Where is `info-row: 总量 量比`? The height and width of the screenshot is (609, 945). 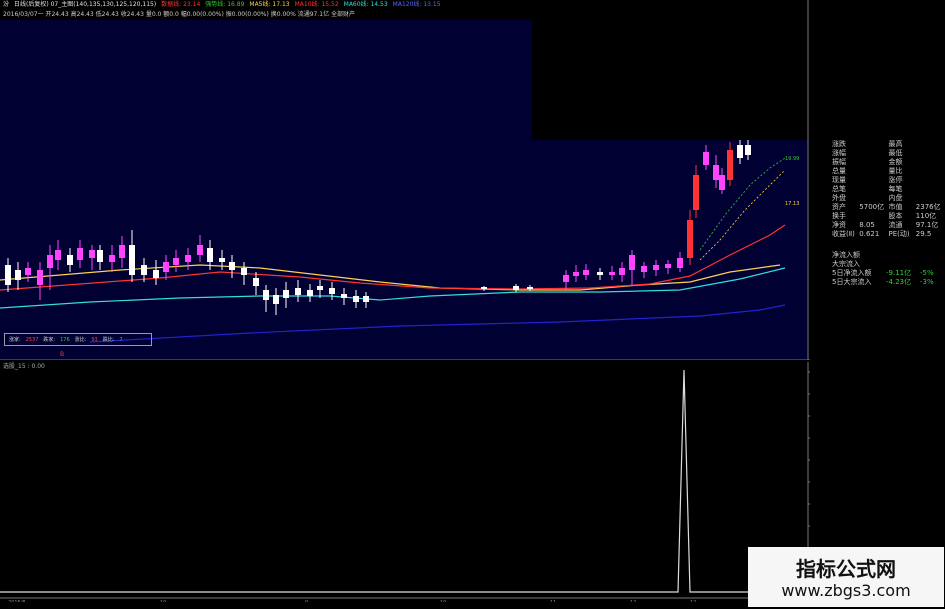 info-row: 总量 量比 is located at coordinates (888, 171).